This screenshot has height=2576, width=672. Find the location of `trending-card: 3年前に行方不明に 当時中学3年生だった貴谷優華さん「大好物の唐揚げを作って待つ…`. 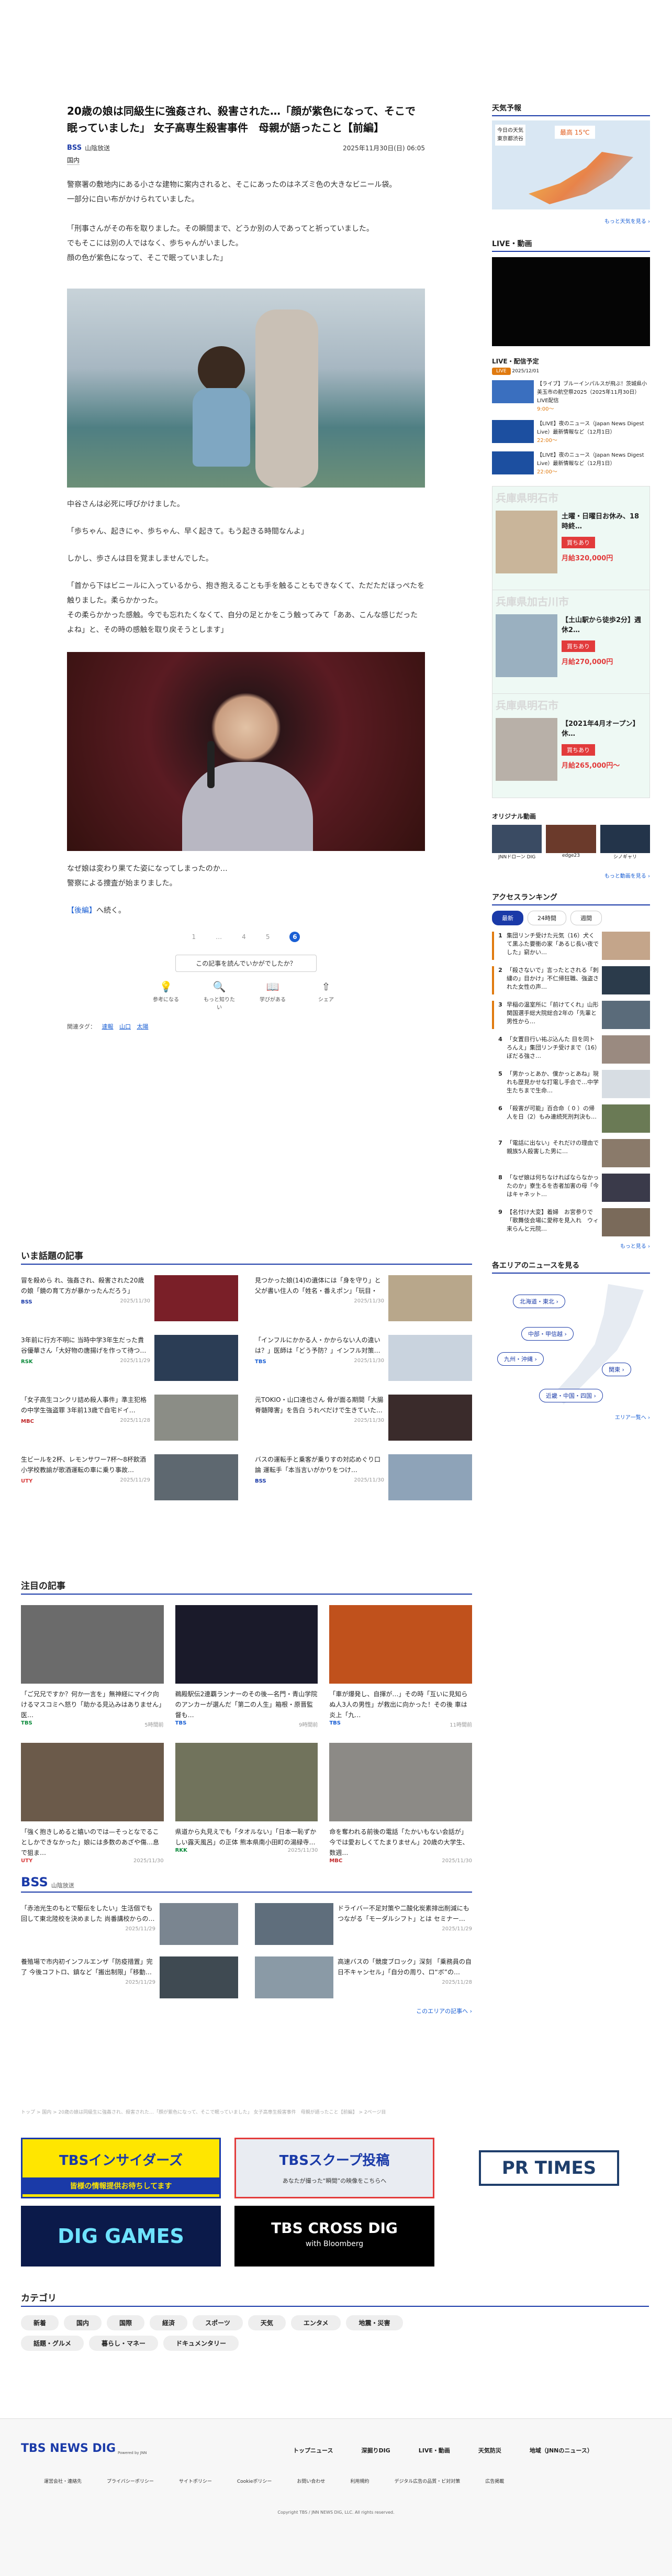

trending-card: 3年前に行方不明に 当時中学3年生だった貴谷優華さん「大好物の唐揚げを作って待つ… is located at coordinates (129, 1358).